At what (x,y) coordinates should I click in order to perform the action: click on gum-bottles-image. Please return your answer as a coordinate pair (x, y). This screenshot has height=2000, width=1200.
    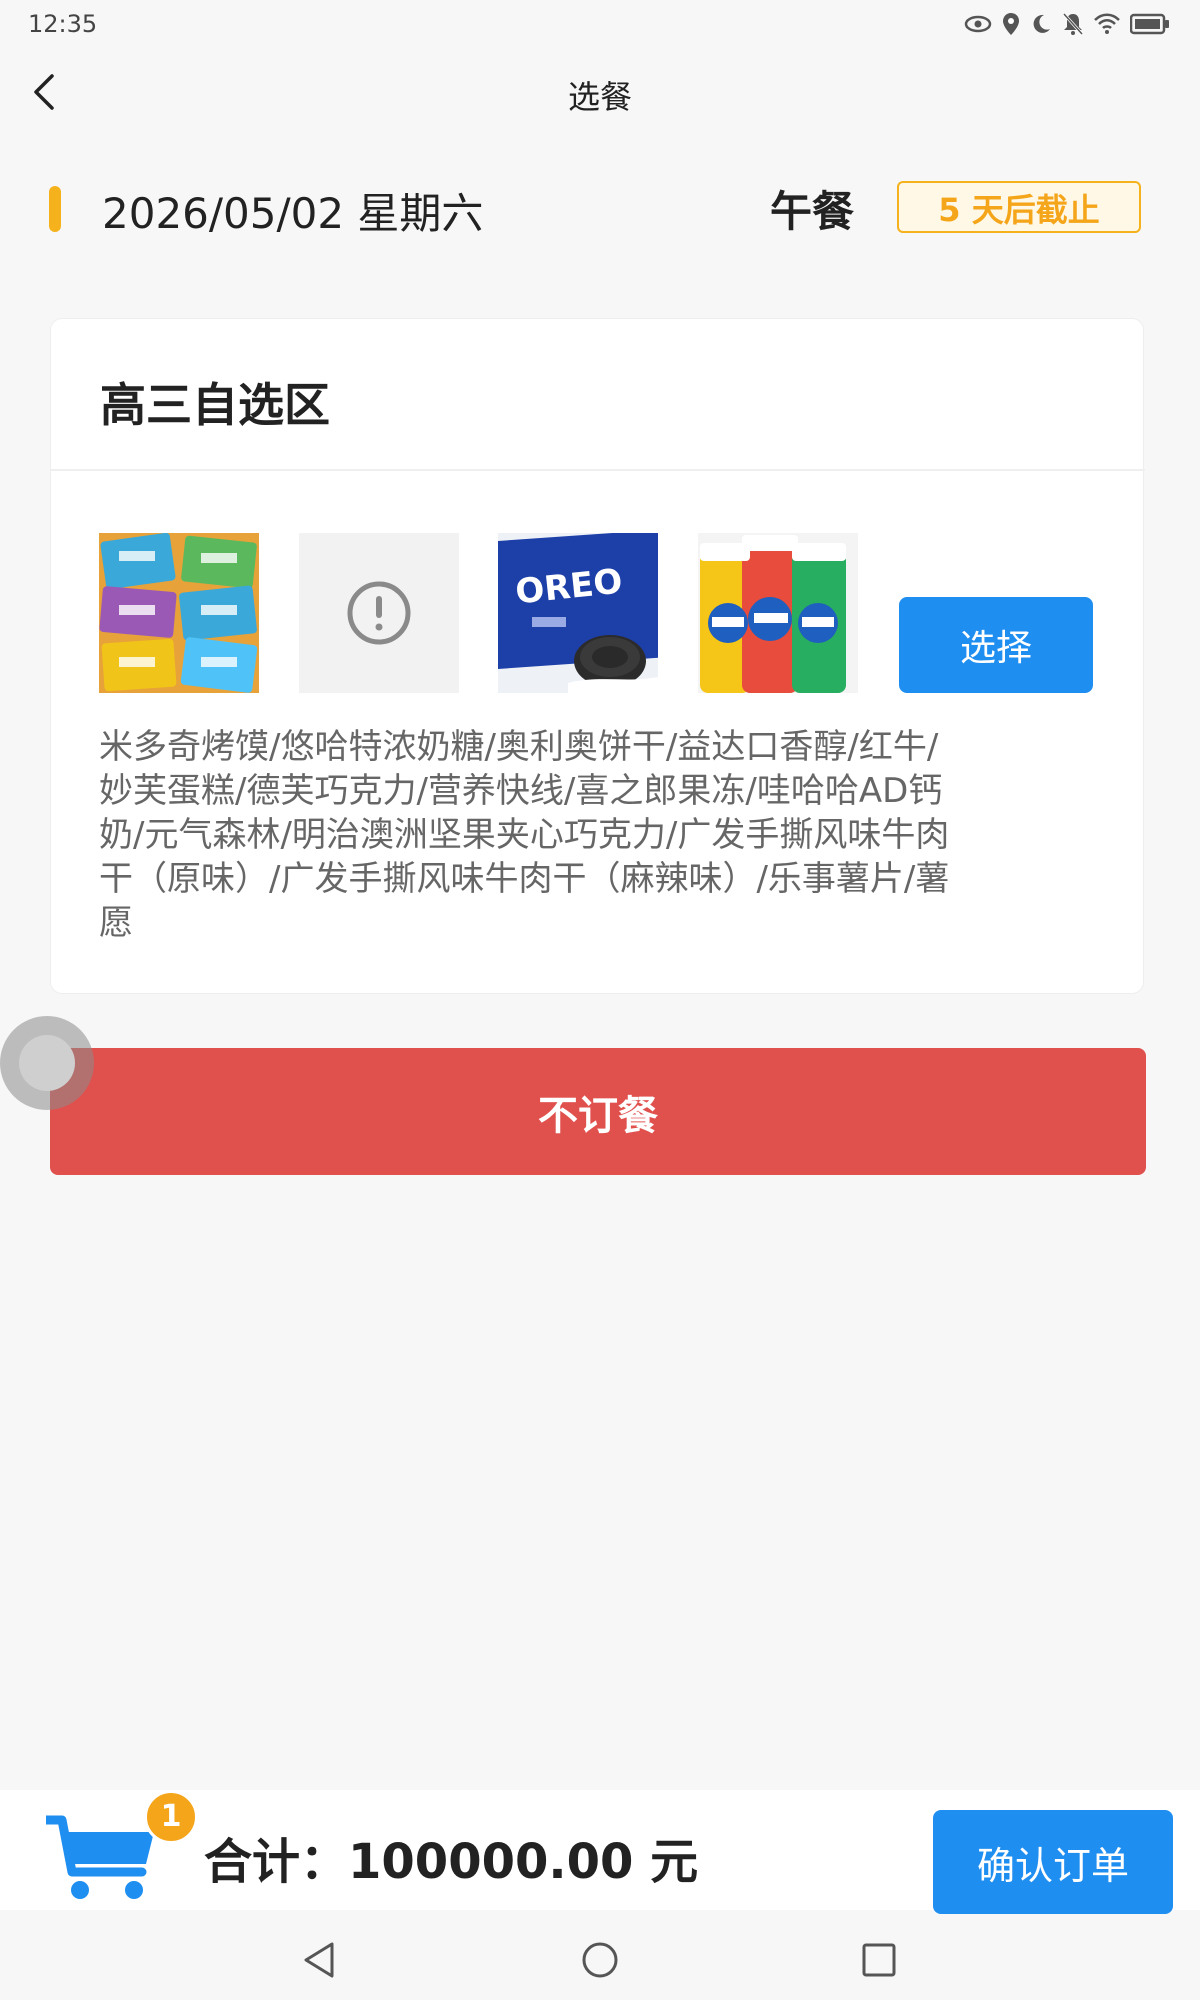
    Looking at the image, I should click on (778, 613).